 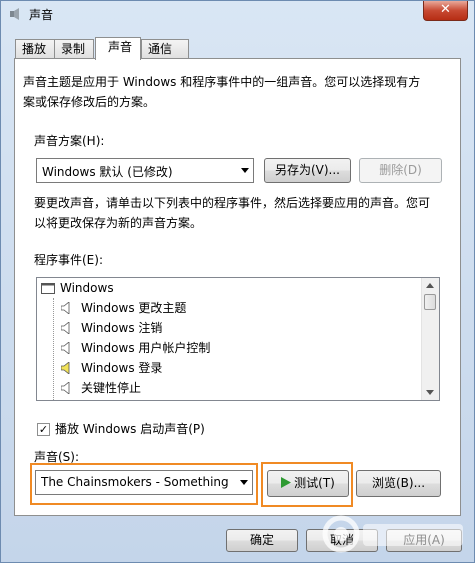 I want to click on scheme-label: 声音方案(H):, so click(x=69, y=141).